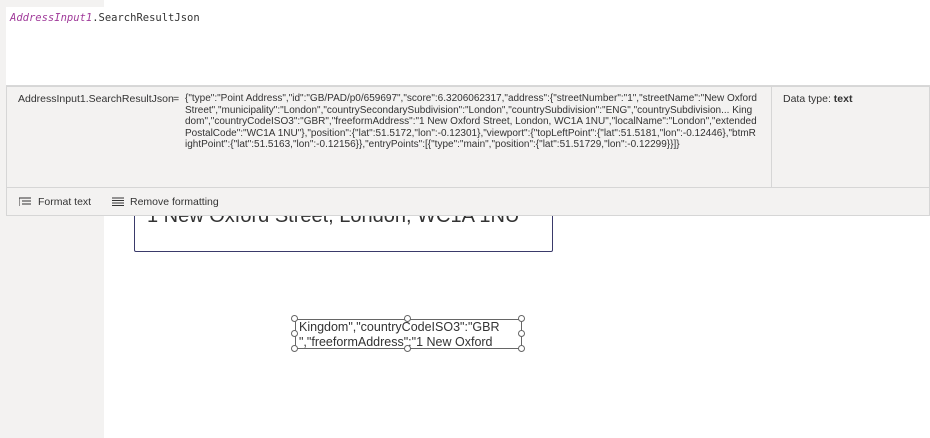  Describe the element at coordinates (407, 348) in the screenshot. I see `resize-handle-bottom-center` at that location.